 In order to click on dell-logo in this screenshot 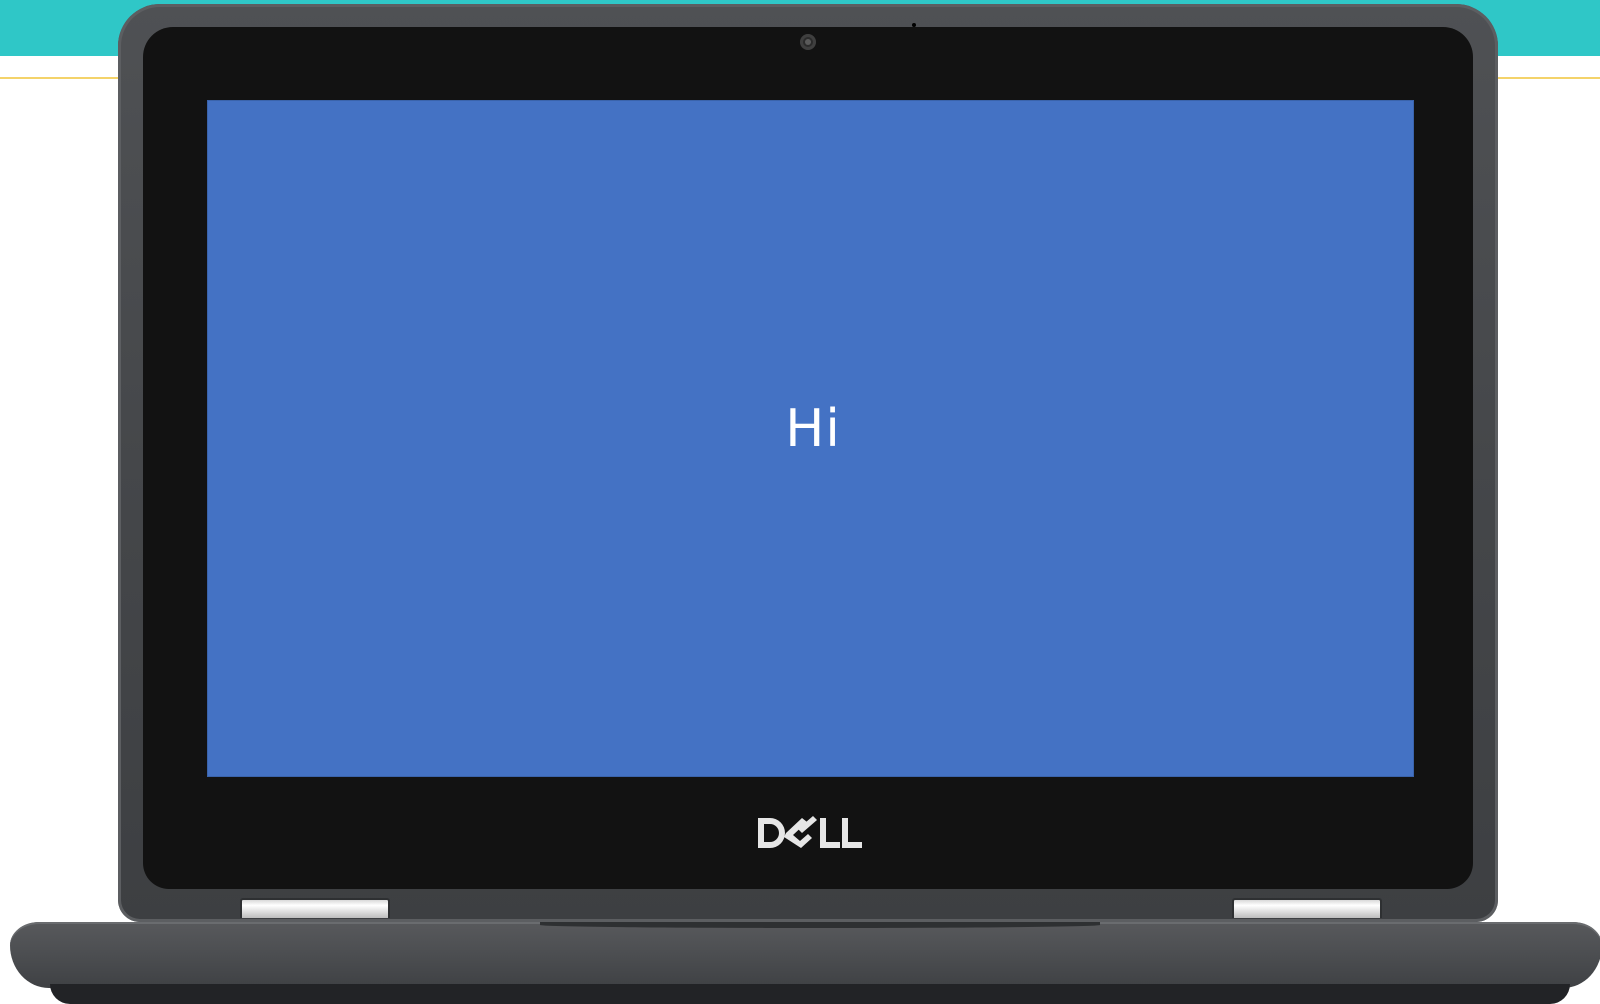, I will do `click(810, 836)`.